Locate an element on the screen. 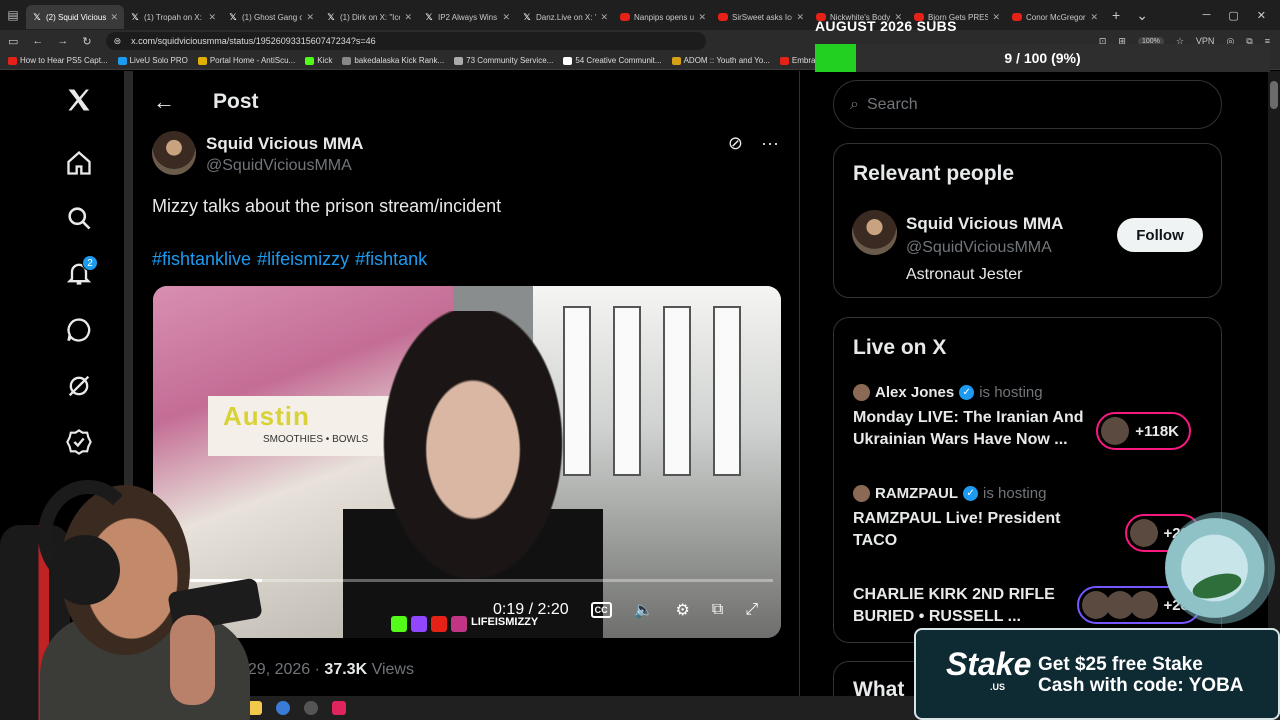  browser-tab: Nanpips opens up ✕ is located at coordinates (663, 17).